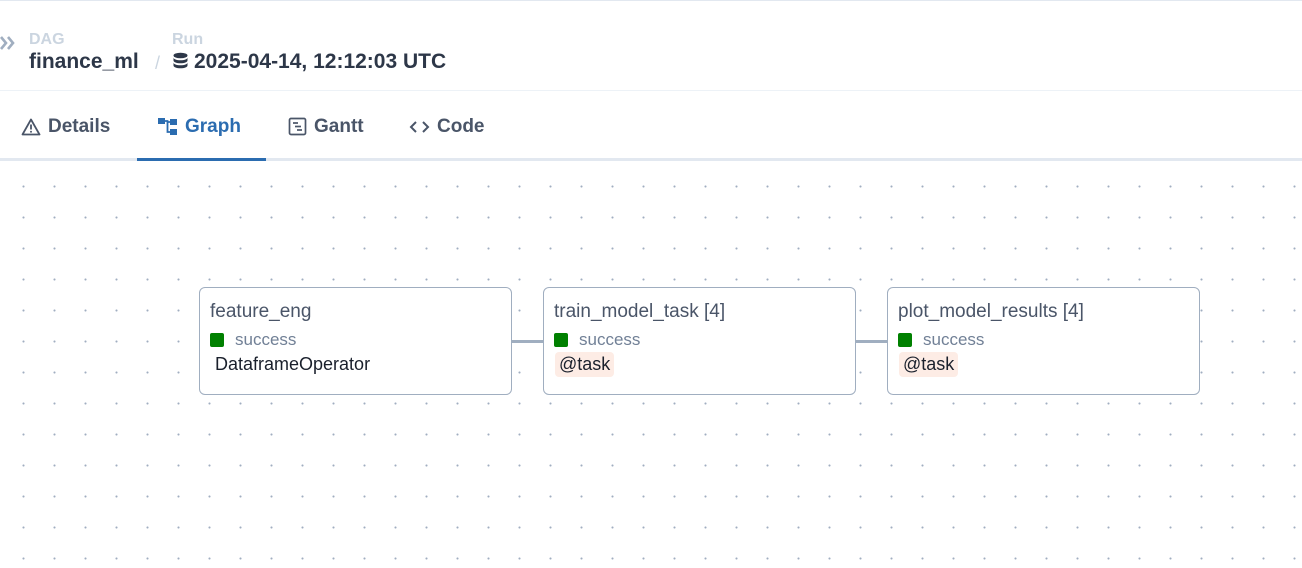 This screenshot has width=1302, height=568. Describe the element at coordinates (188, 39) in the screenshot. I see `breadcrumb-run-label: Run` at that location.